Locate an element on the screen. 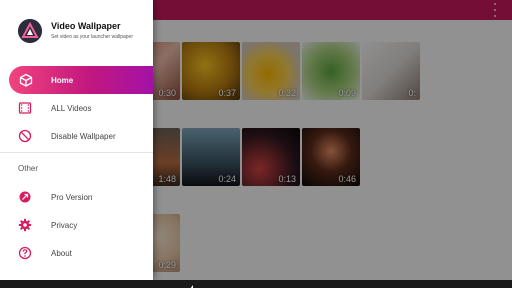 This screenshot has width=512, height=298. app-title: Video Wallpaper is located at coordinates (86, 26).